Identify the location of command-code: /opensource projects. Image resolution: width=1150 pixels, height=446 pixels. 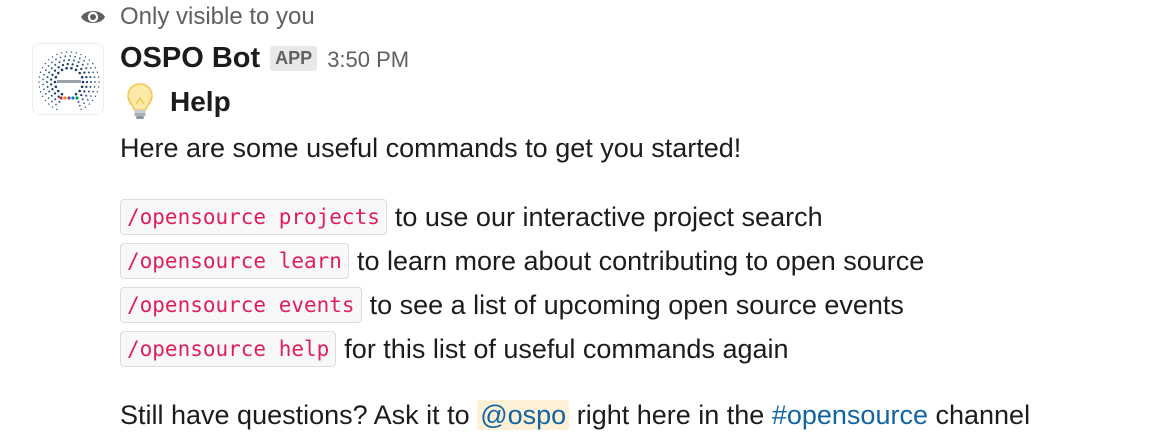
(253, 217).